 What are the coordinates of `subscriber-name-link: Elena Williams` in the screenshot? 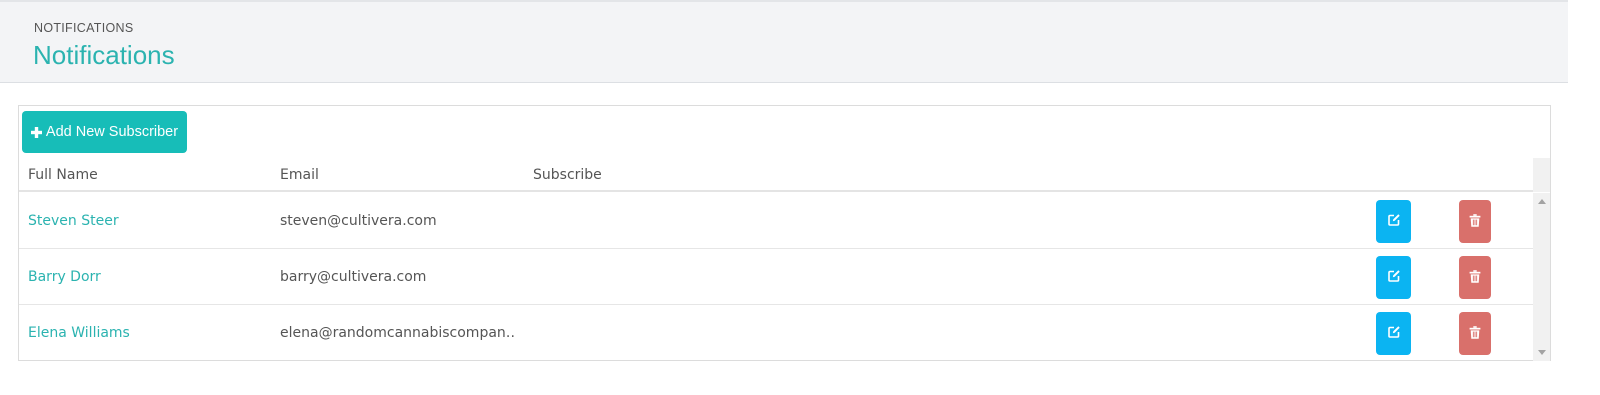 It's located at (79, 333).